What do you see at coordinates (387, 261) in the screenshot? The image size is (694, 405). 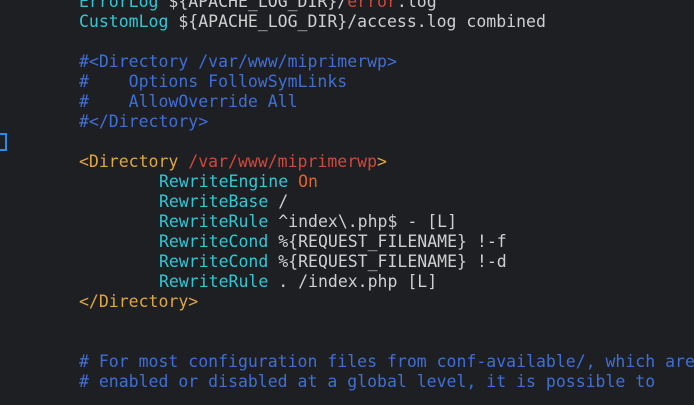 I see `code-token: %{REQUEST_FILENAME} !-d` at bounding box center [387, 261].